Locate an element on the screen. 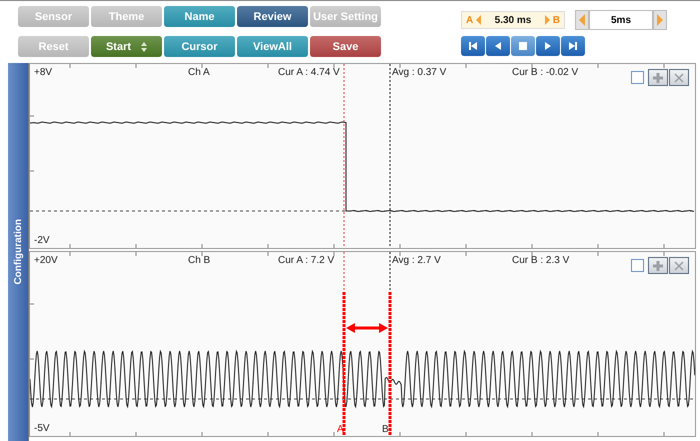 This screenshot has height=441, width=700. toolbar-button: Reset is located at coordinates (53, 46).